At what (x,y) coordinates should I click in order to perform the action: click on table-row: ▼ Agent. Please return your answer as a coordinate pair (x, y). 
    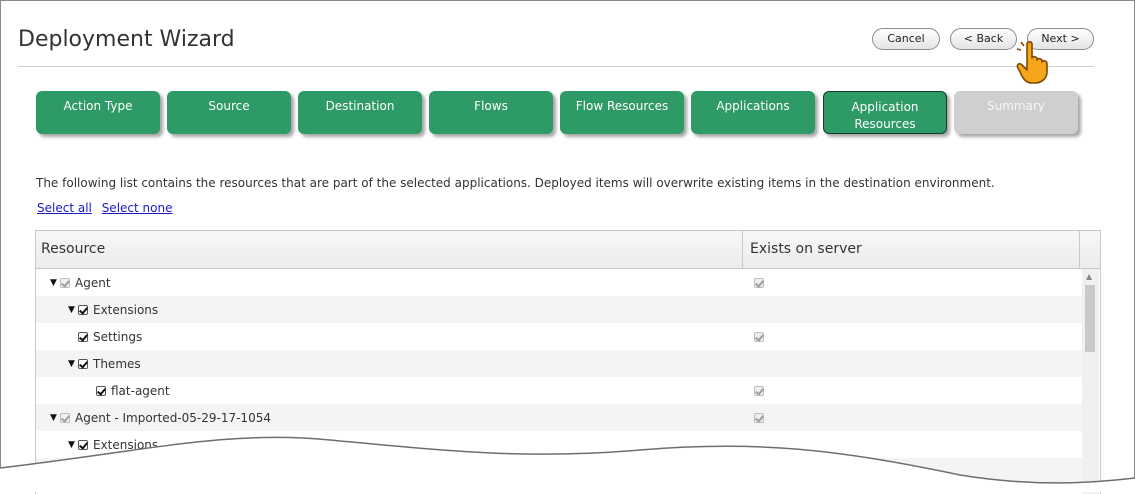
    Looking at the image, I should click on (559, 282).